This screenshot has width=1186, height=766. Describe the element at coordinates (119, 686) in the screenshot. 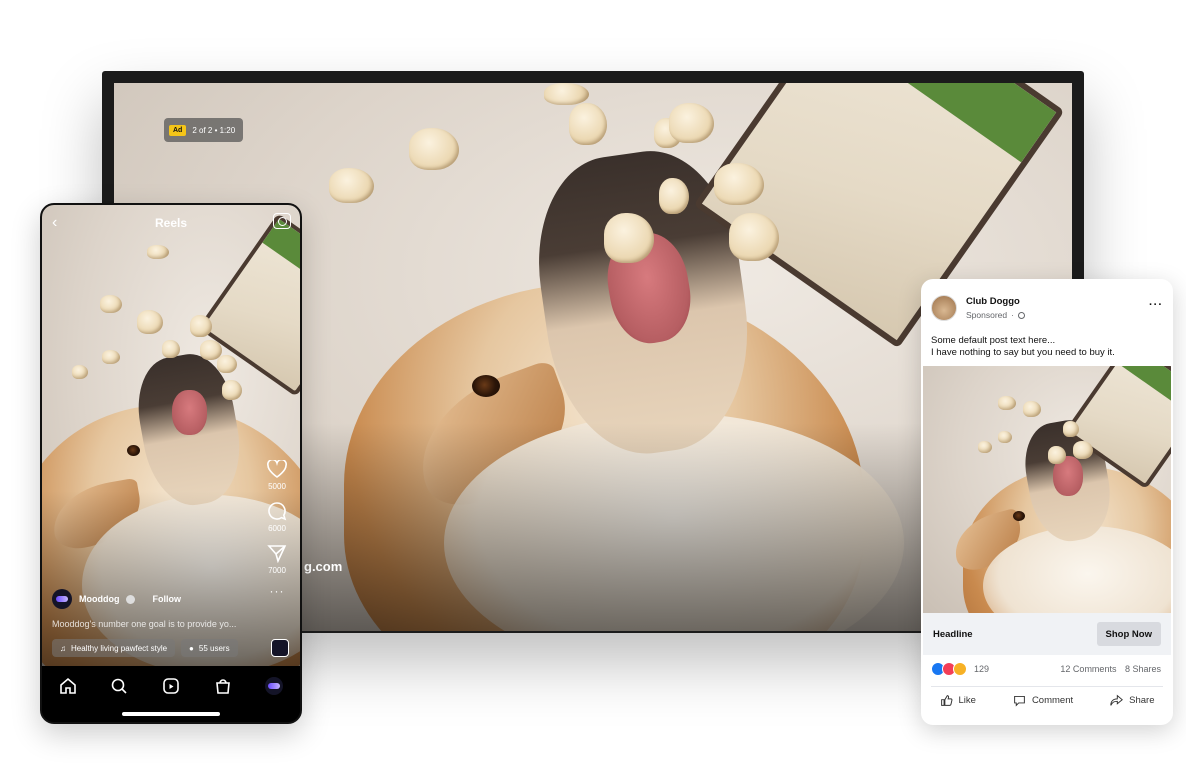

I see `search-icon` at that location.